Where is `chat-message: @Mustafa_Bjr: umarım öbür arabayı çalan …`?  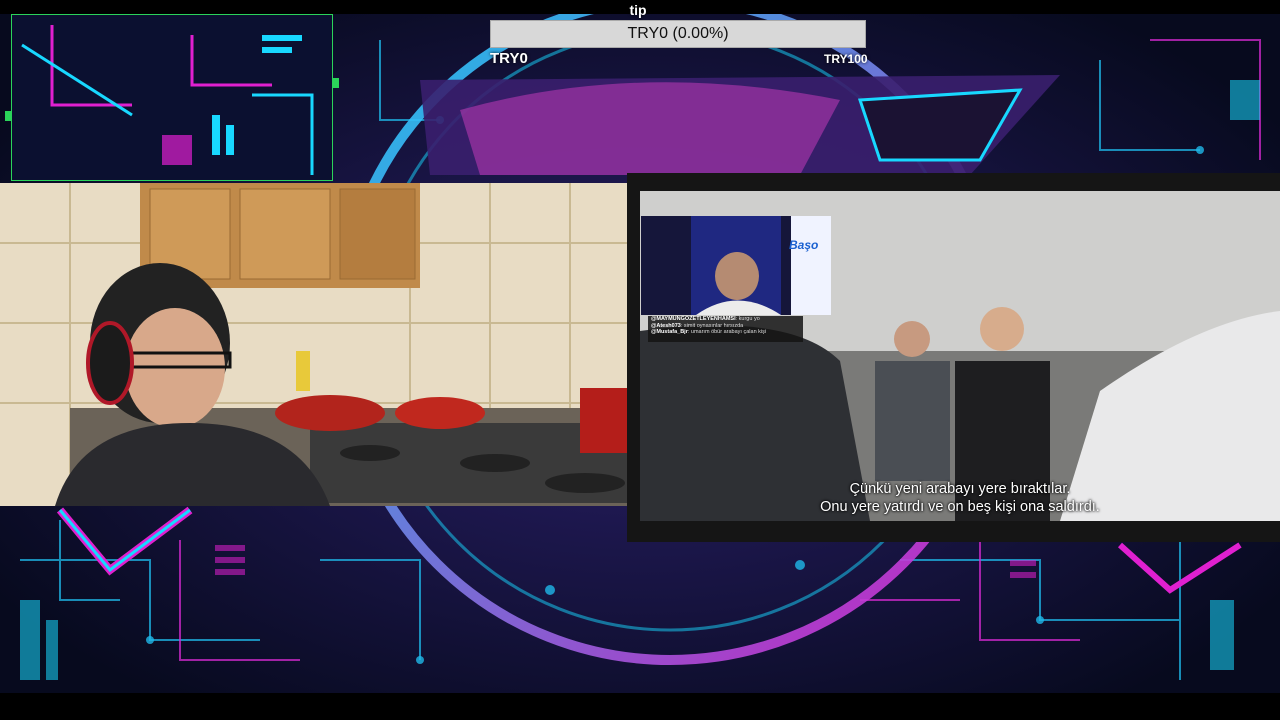 chat-message: @Mustafa_Bjr: umarım öbür arabayı çalan … is located at coordinates (709, 332).